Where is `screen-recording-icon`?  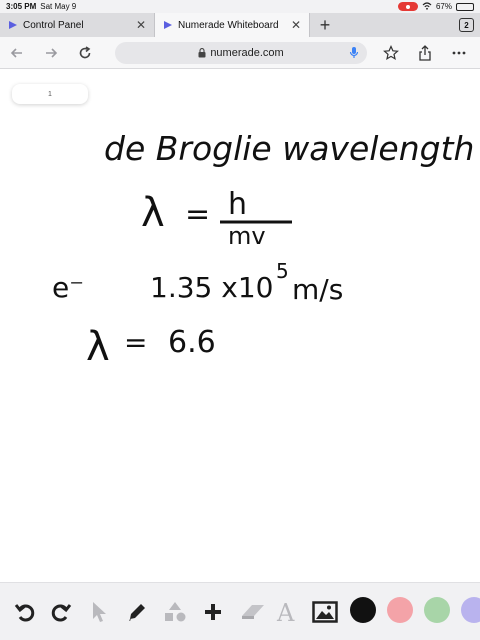 screen-recording-icon is located at coordinates (407, 6).